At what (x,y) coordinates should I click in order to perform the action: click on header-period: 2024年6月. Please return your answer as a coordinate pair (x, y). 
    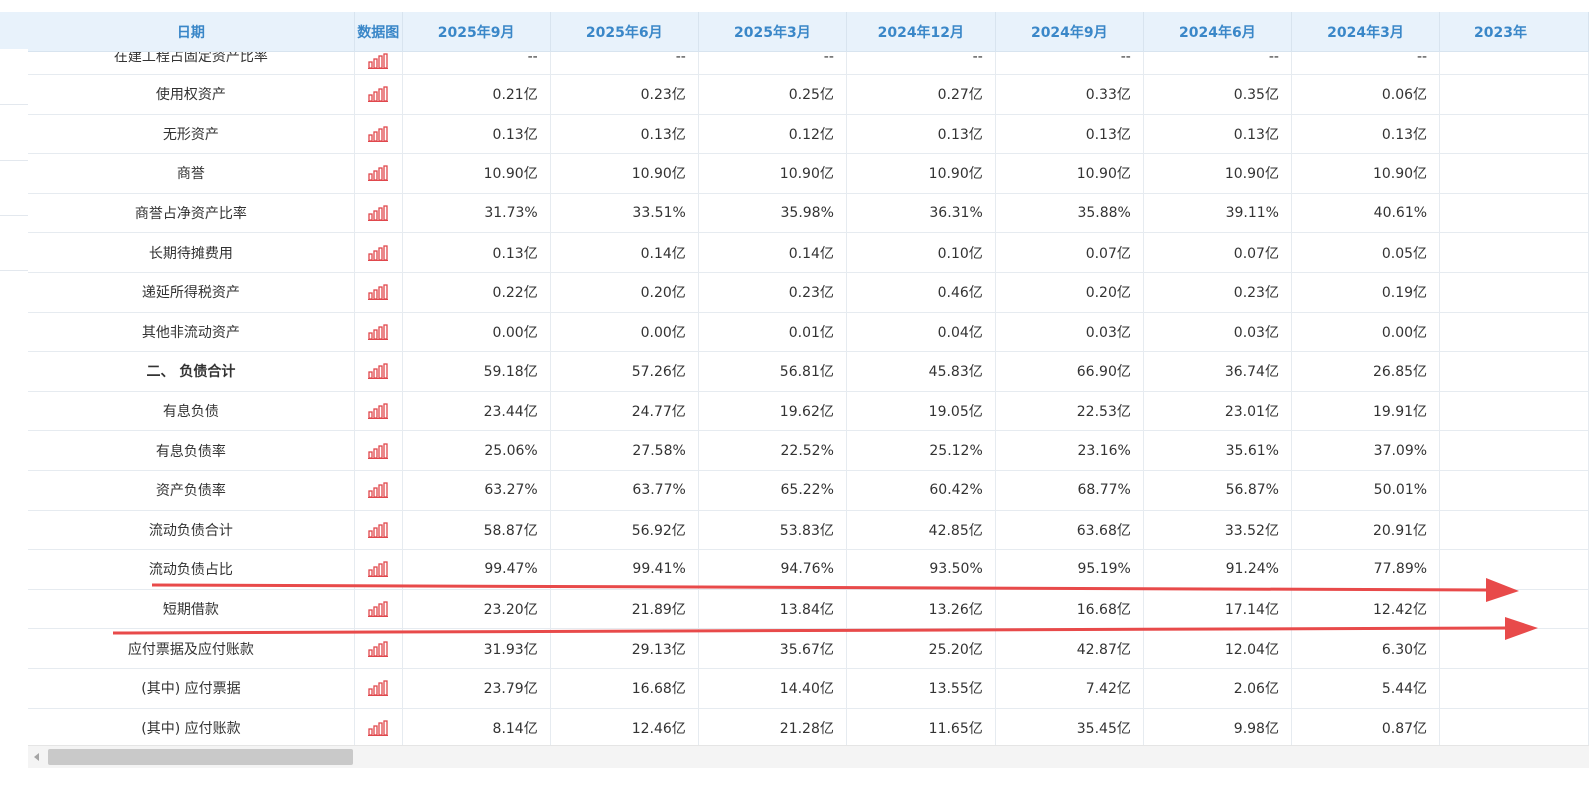
    Looking at the image, I should click on (1217, 32).